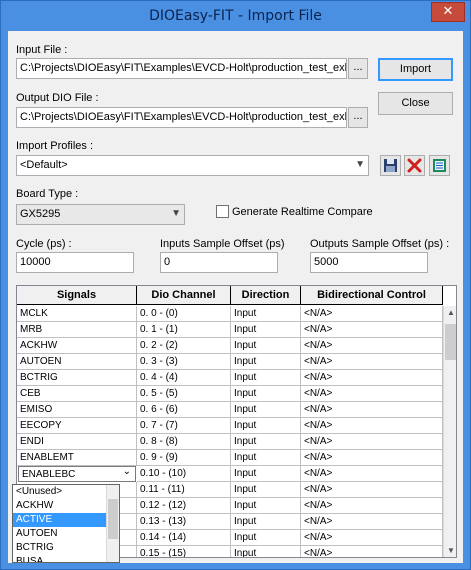  What do you see at coordinates (77, 474) in the screenshot?
I see `signal-select-editor: ENABLEBC ⌄` at bounding box center [77, 474].